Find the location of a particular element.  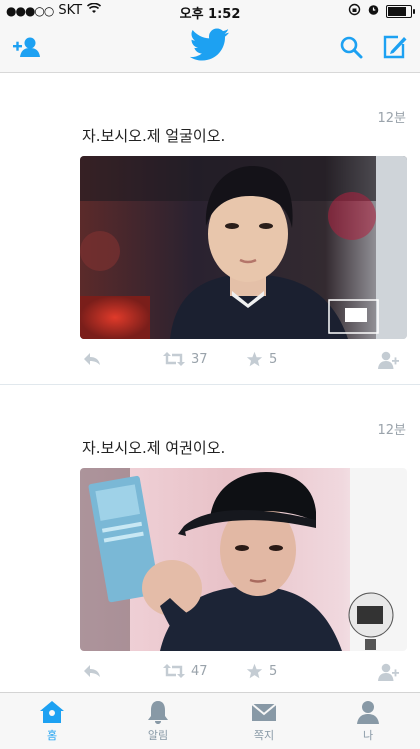

rotation-lock-icon is located at coordinates (354, 11).